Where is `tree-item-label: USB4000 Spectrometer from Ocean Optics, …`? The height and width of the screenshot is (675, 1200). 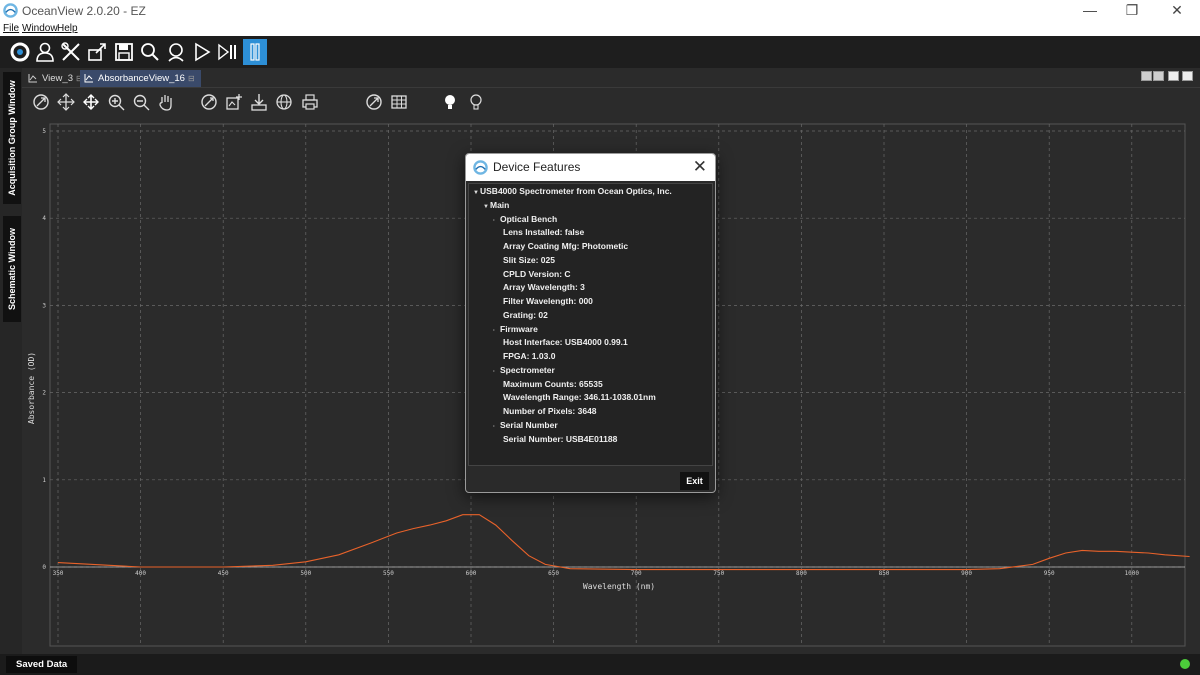 tree-item-label: USB4000 Spectrometer from Ocean Optics, … is located at coordinates (576, 191).